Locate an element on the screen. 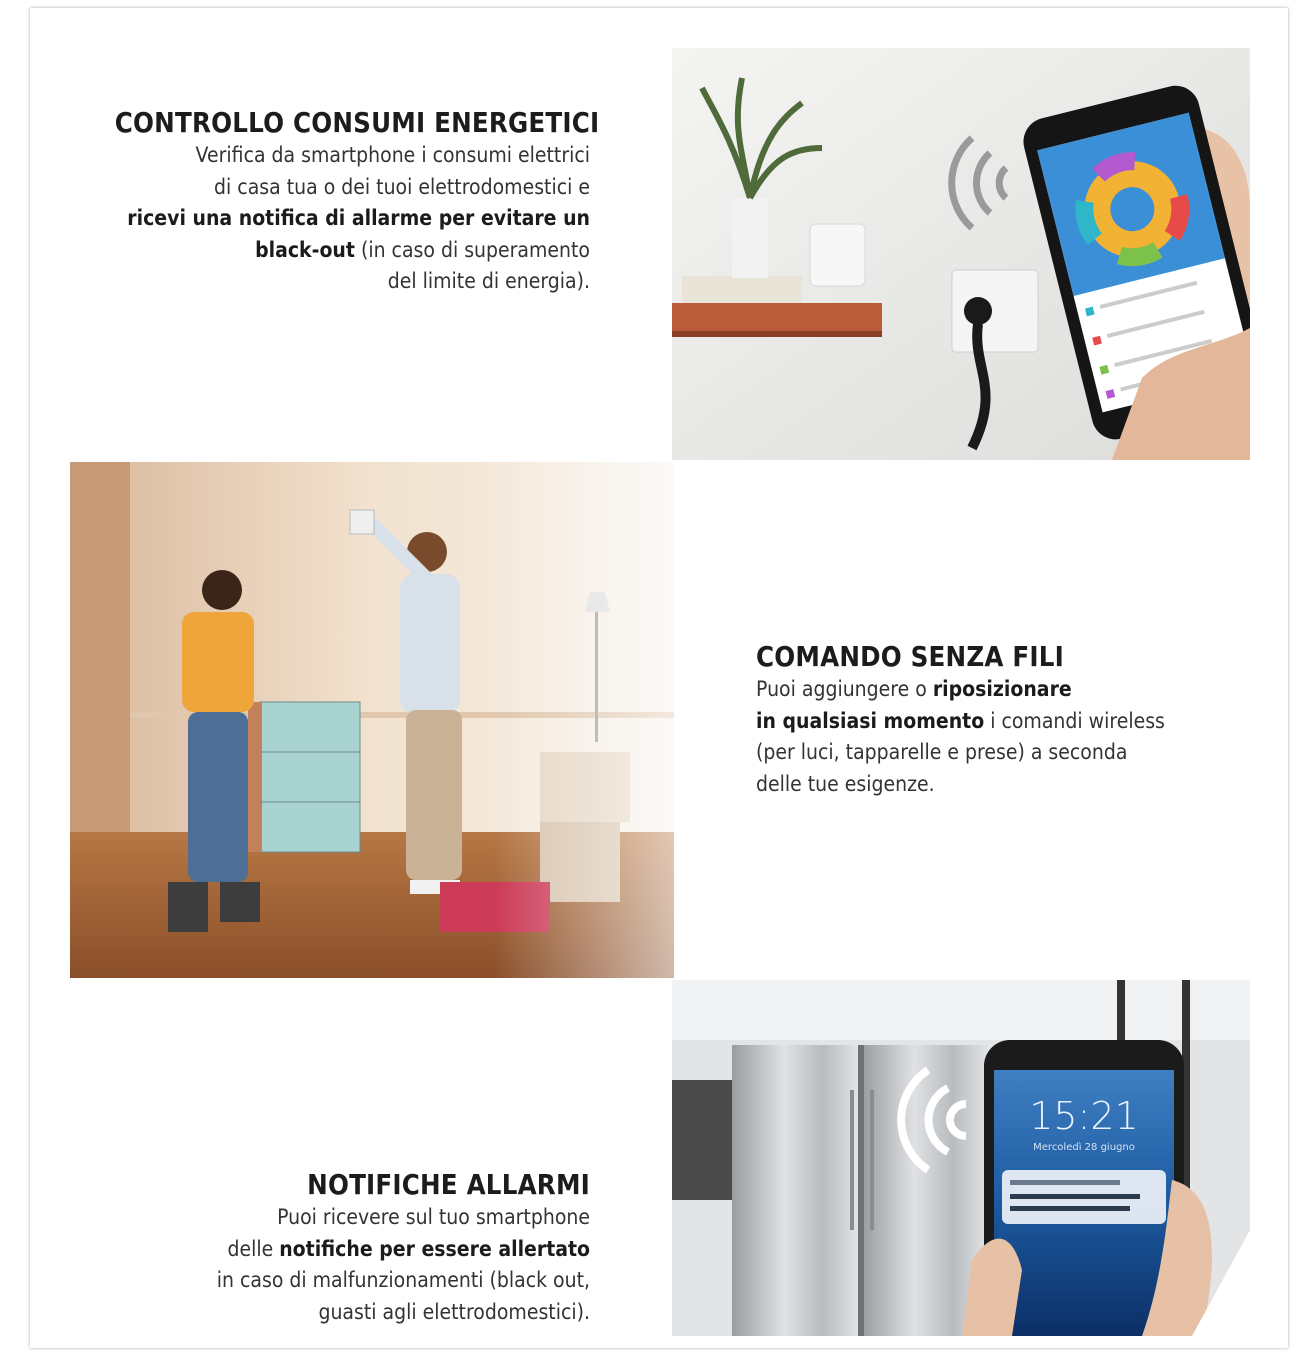 This screenshot has width=1293, height=1362. photo-fridge-phone: 15:21 Mercoledì 28 giugno is located at coordinates (961, 1158).